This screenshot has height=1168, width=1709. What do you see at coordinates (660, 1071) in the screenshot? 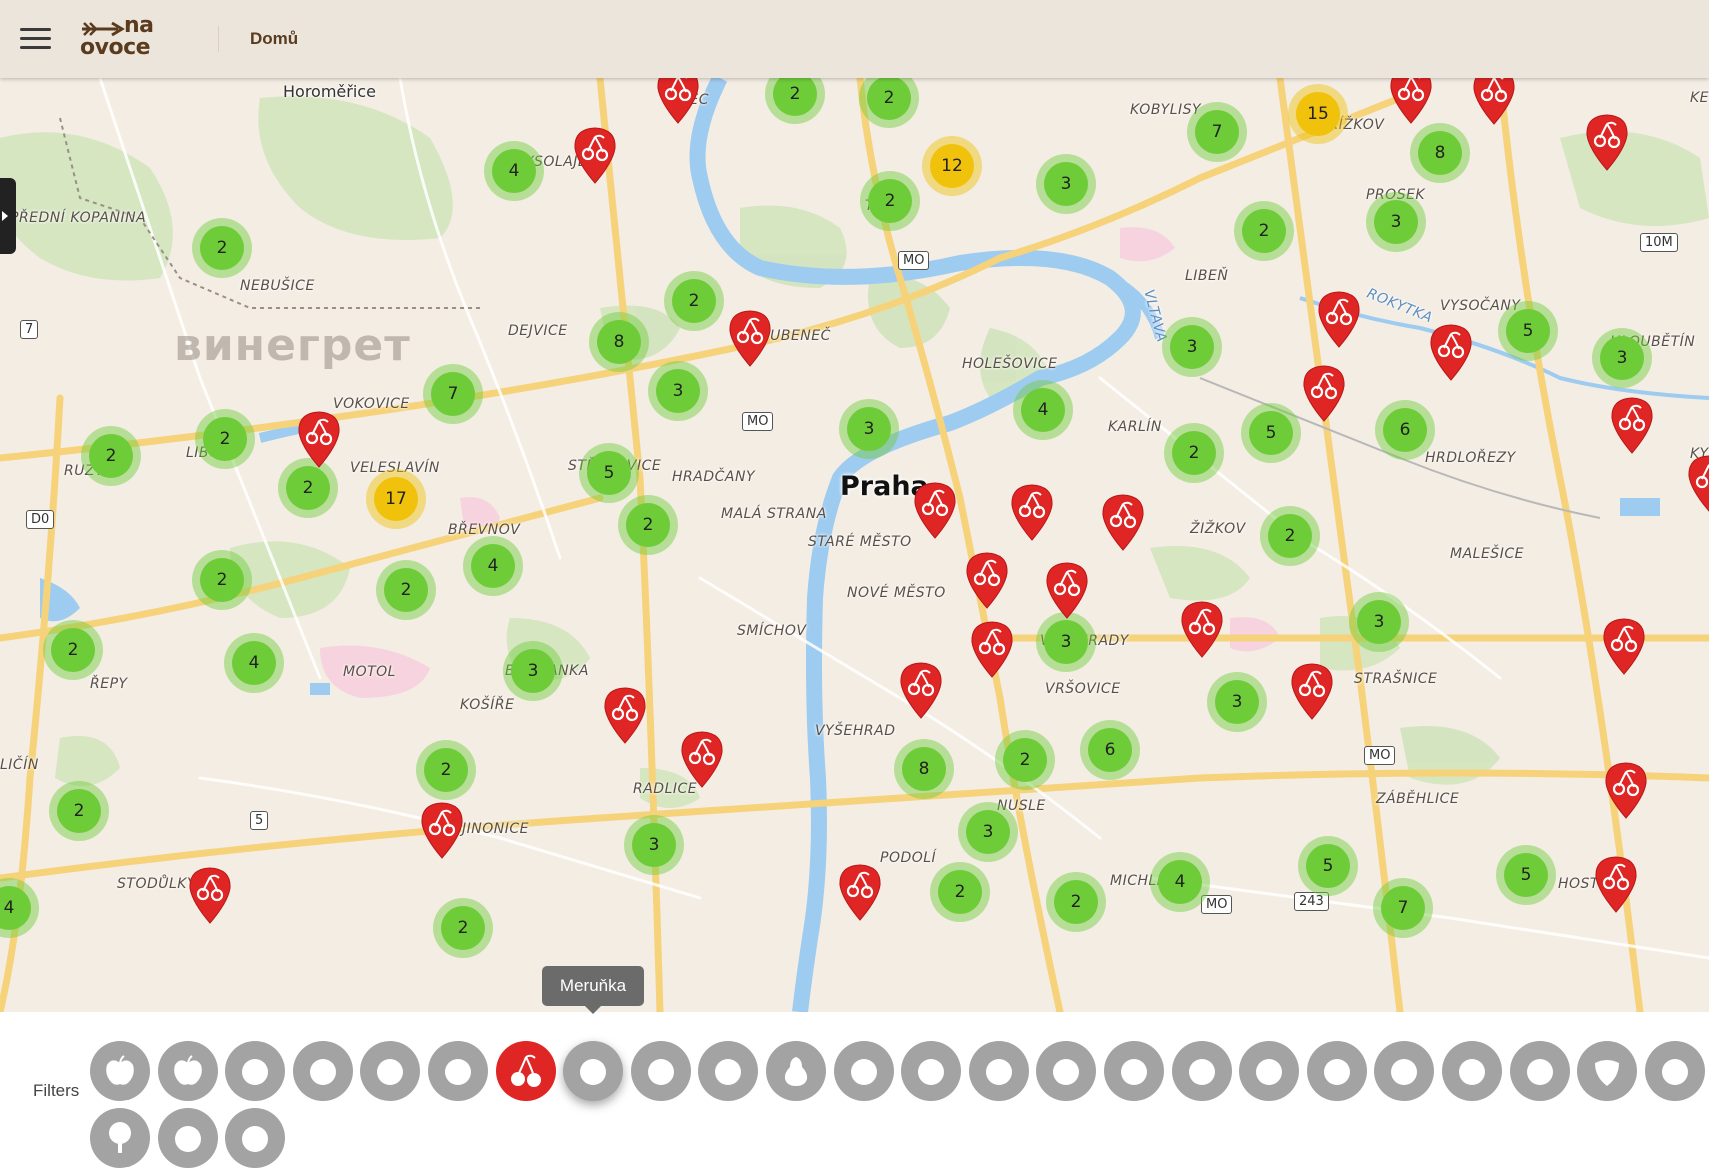
I see `filter-mulberry-button` at bounding box center [660, 1071].